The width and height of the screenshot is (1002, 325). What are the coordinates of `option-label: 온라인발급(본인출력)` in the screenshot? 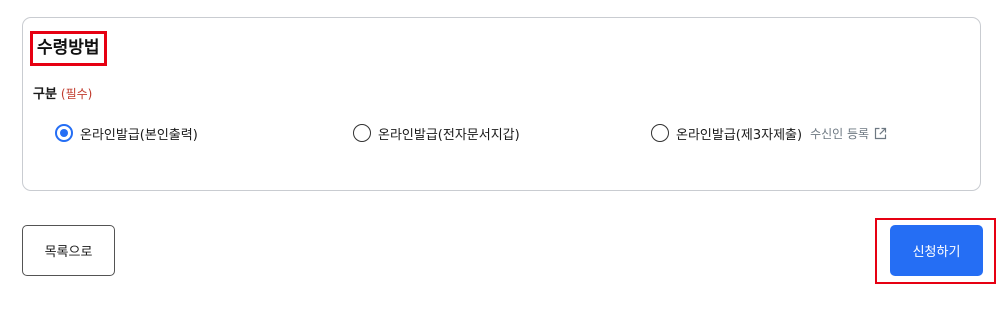 It's located at (139, 135).